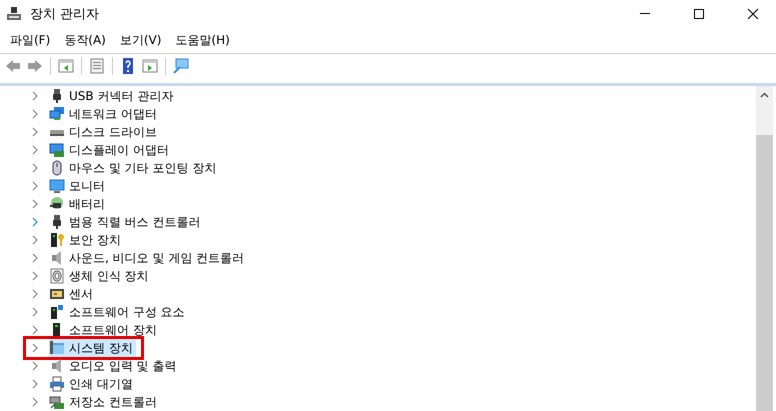  I want to click on tree-item: 배터리, so click(78, 204).